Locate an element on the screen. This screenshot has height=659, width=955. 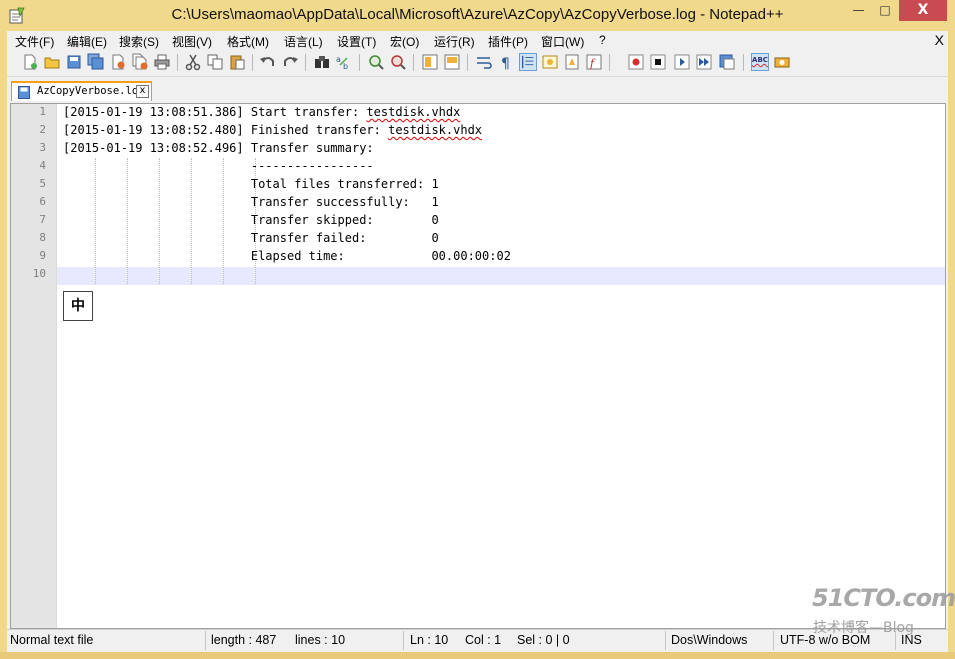
status-eol-format: Dos\Windows is located at coordinates (709, 640).